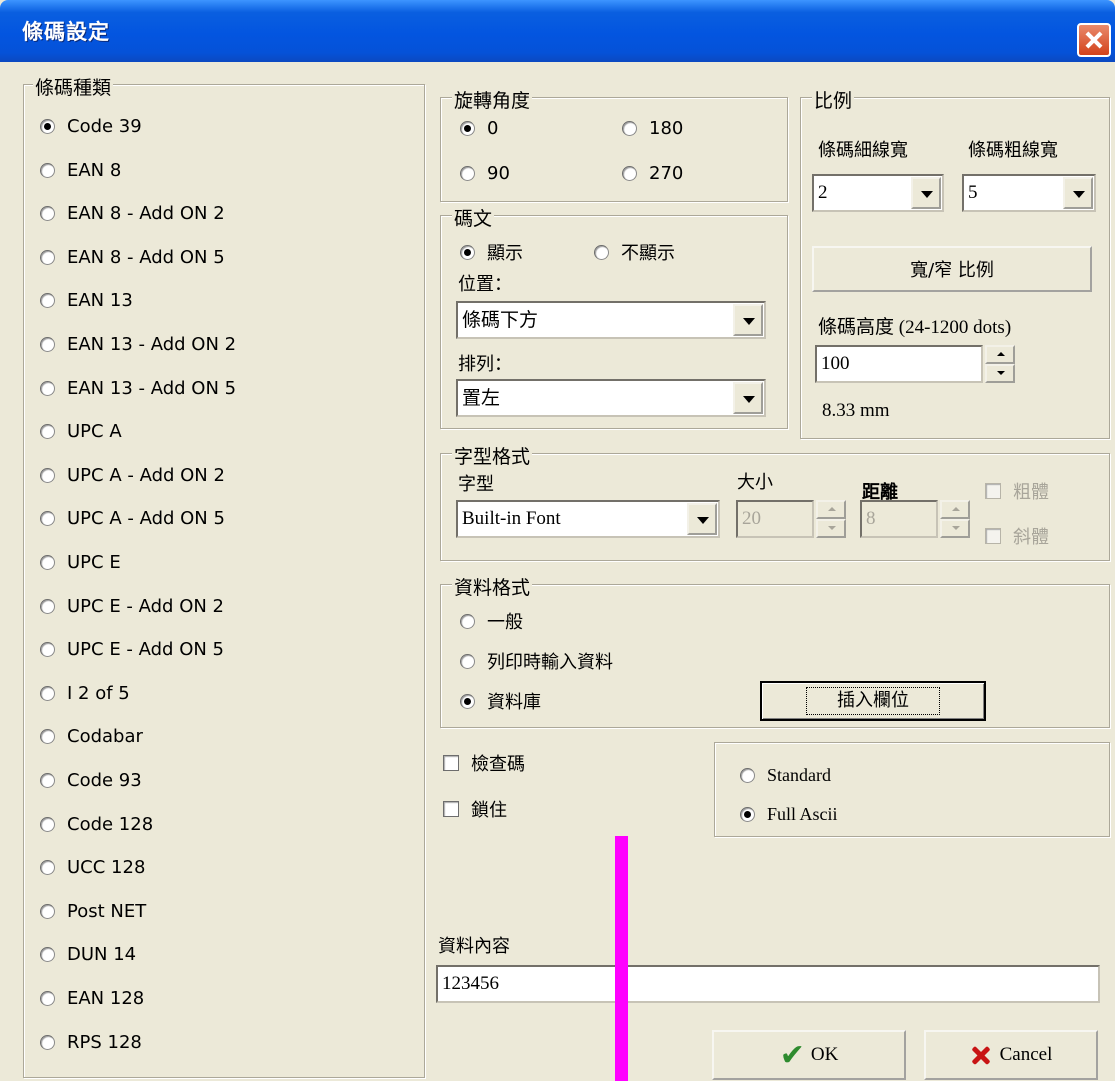 The image size is (1115, 1081). Describe the element at coordinates (132, 213) in the screenshot. I see `barcode-type-radio: EAN 8 - Add ON 2` at that location.